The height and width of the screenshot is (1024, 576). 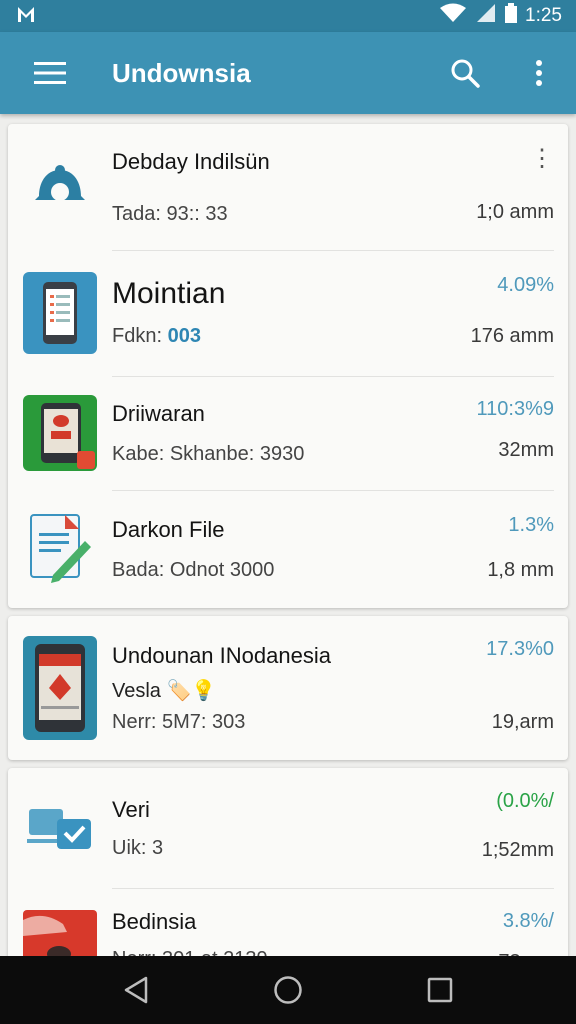 I want to click on media-player-icon, so click(x=60, y=433).